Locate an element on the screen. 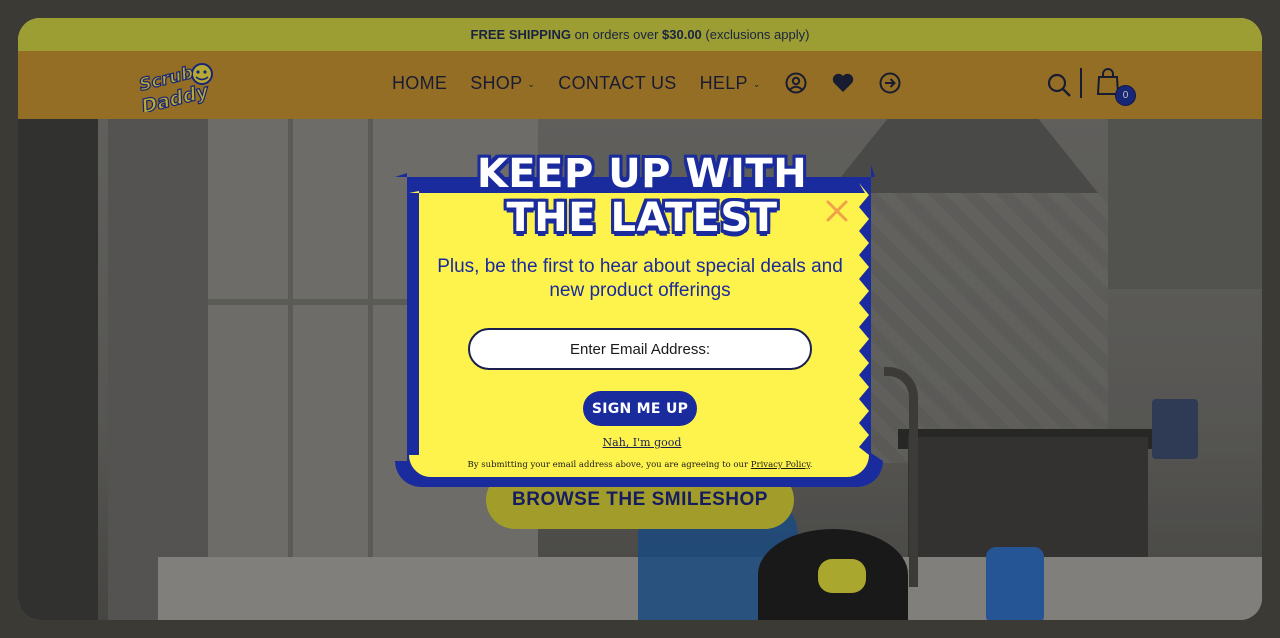 This screenshot has height=638, width=1280. close-icon is located at coordinates (837, 211).